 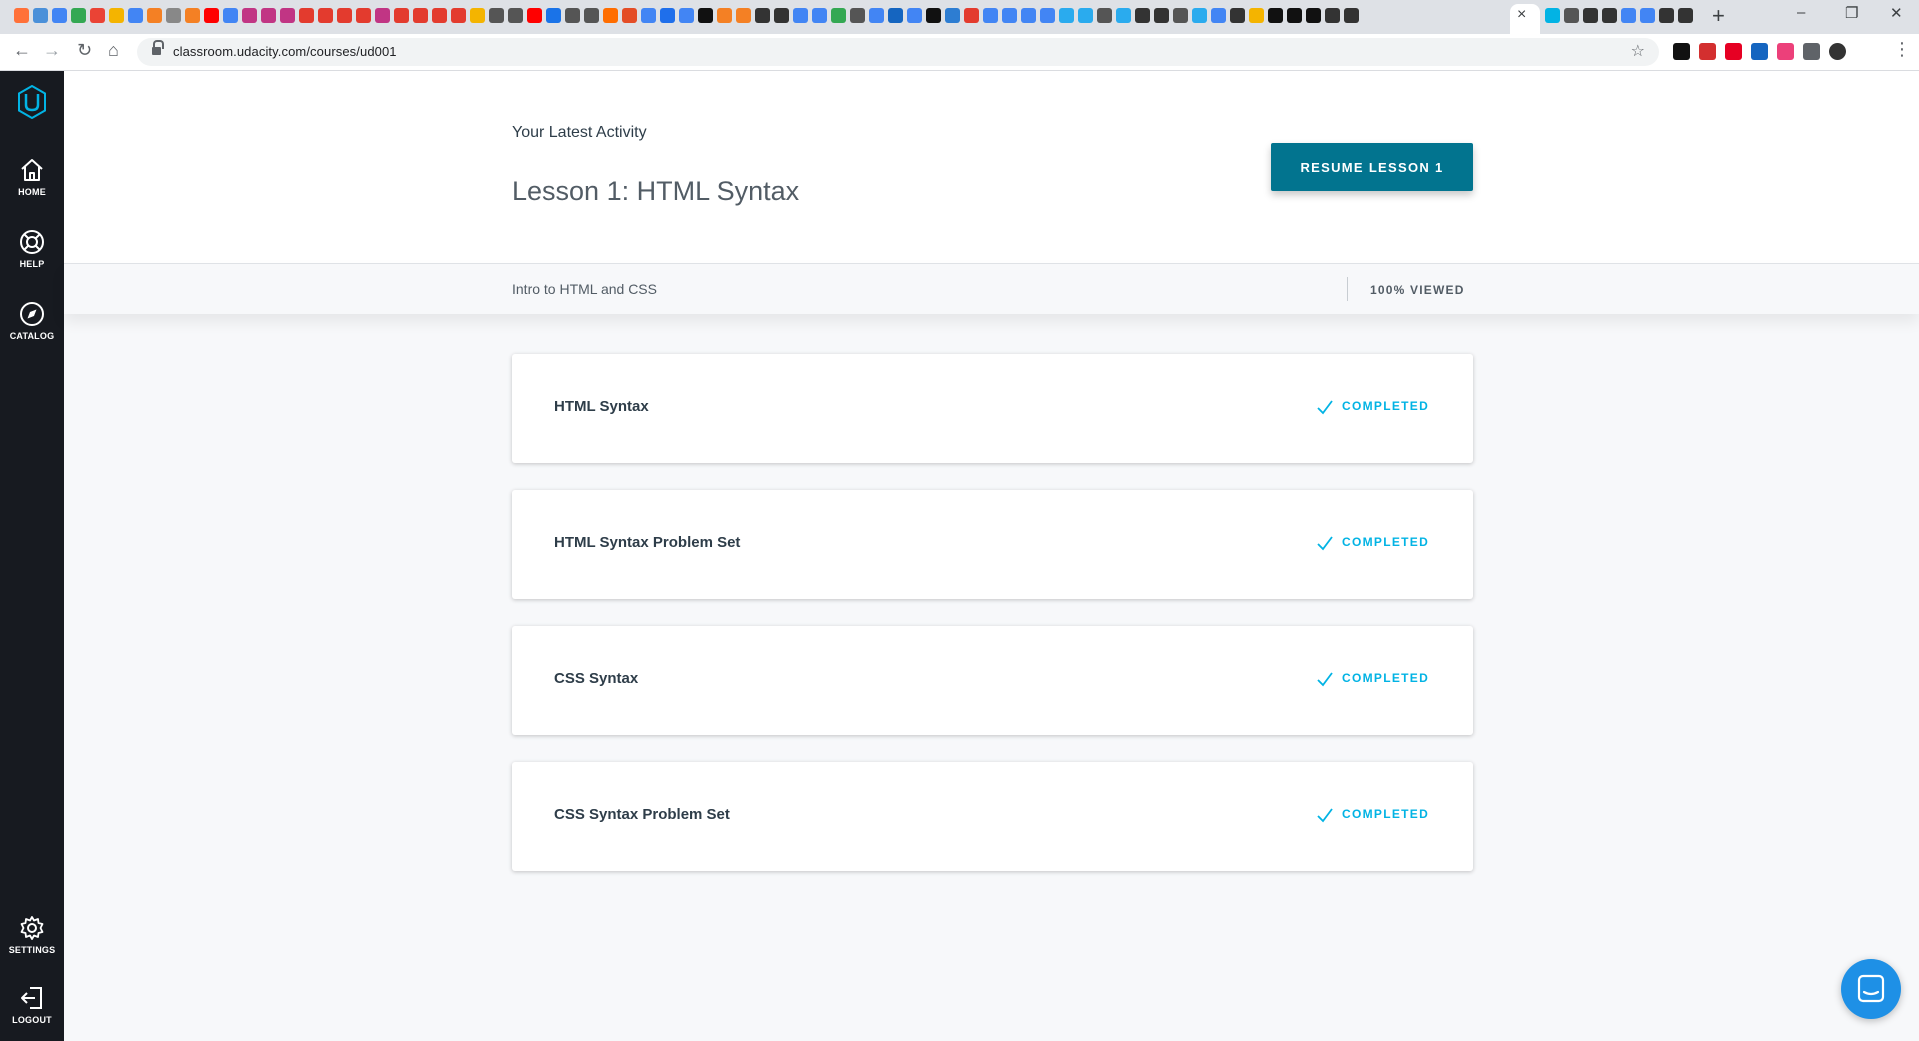 What do you see at coordinates (285, 51) in the screenshot?
I see `url-text: classroom.udacity.com/courses/ud001` at bounding box center [285, 51].